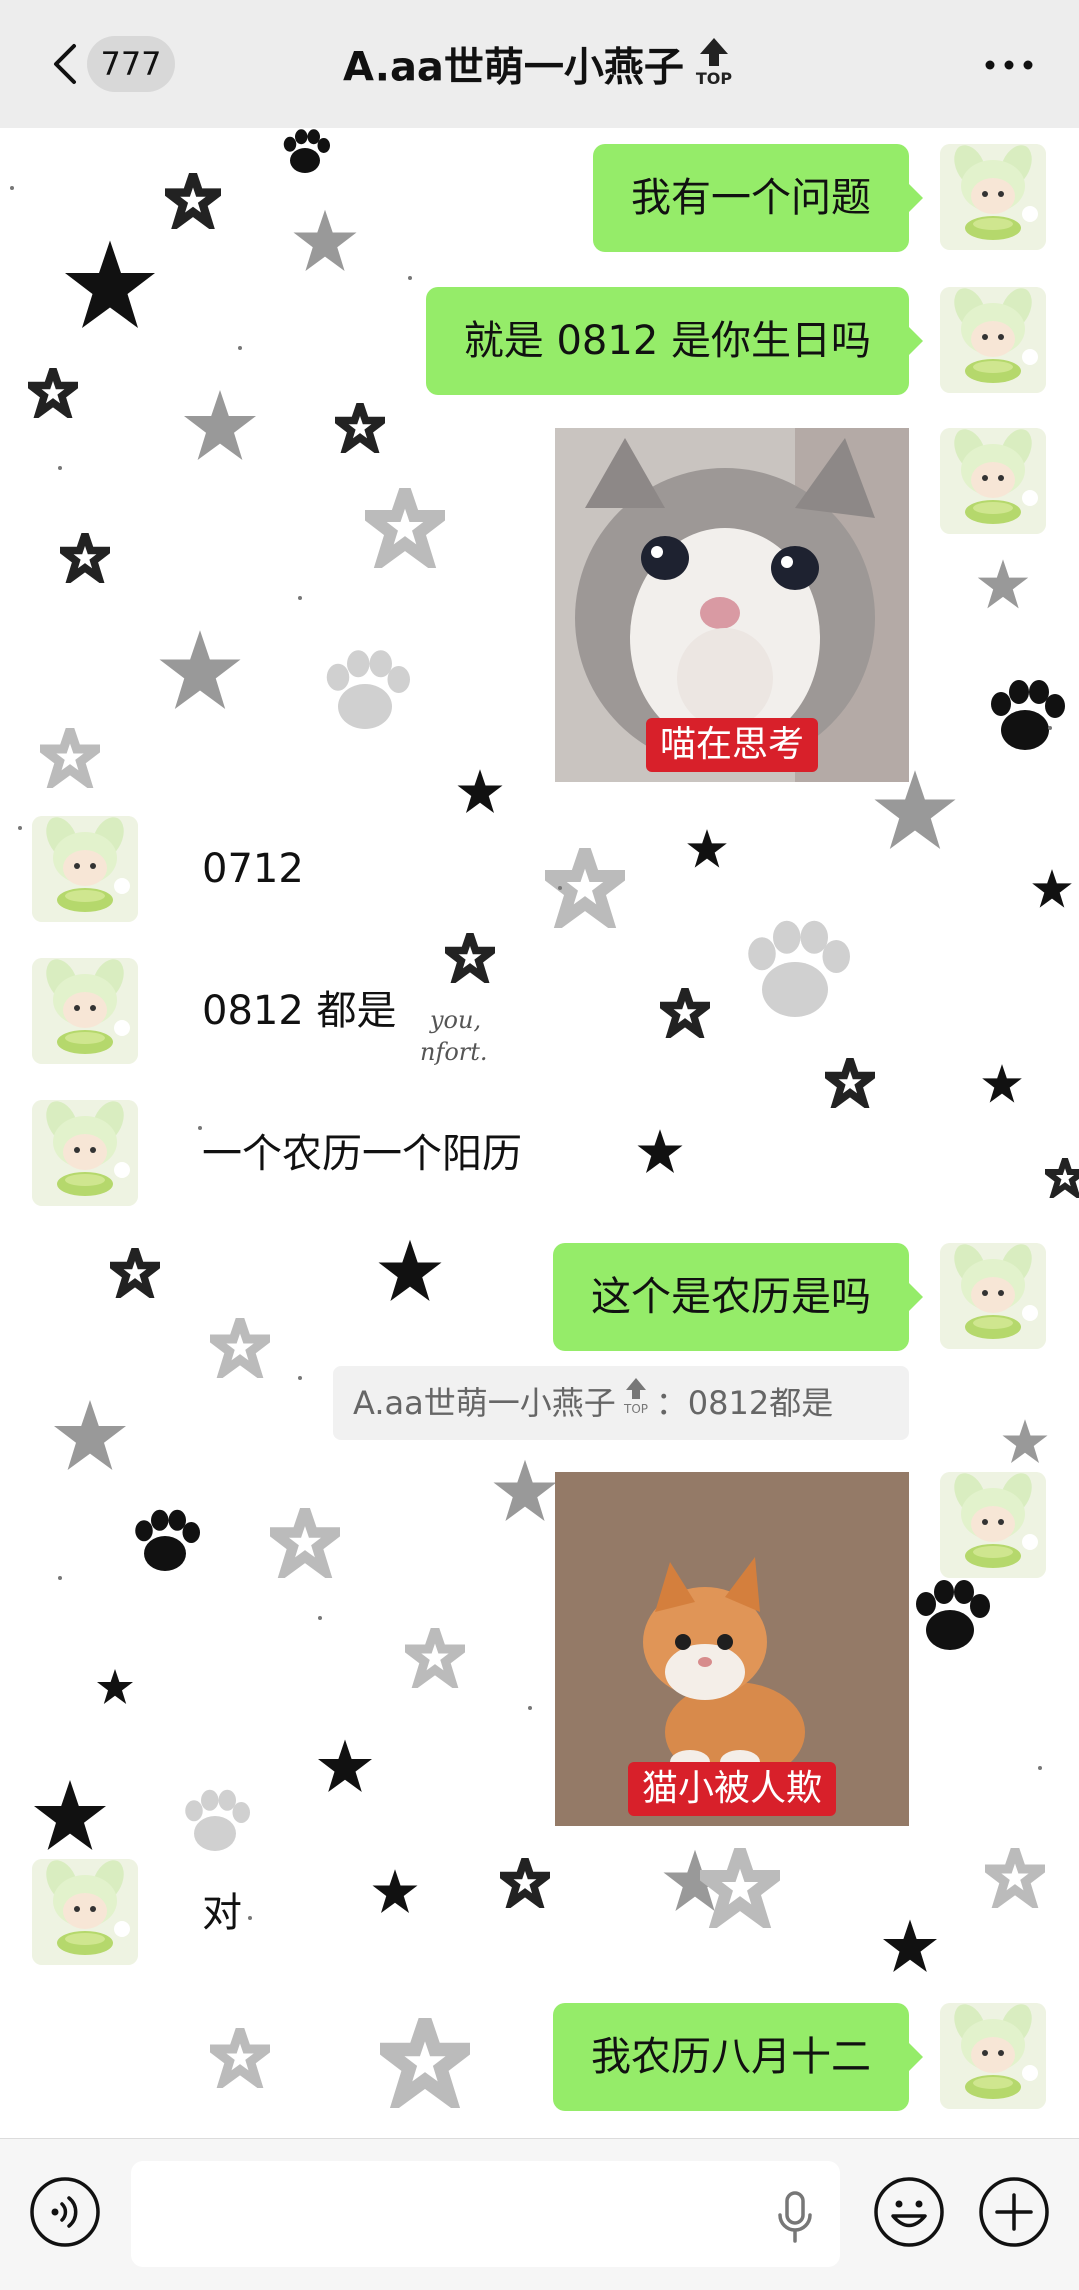  Describe the element at coordinates (732, 605) in the screenshot. I see `sticker-thinking-kitten: 喵在思考` at that location.